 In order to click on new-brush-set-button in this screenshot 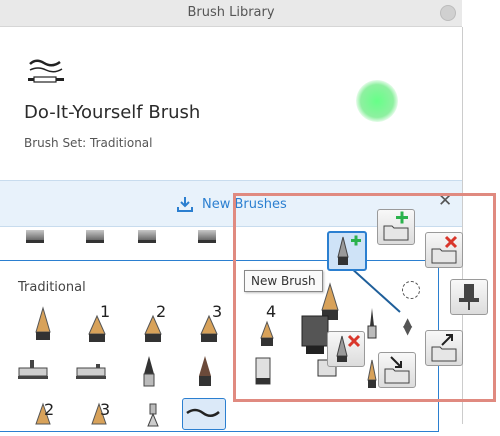, I will do `click(396, 227)`.